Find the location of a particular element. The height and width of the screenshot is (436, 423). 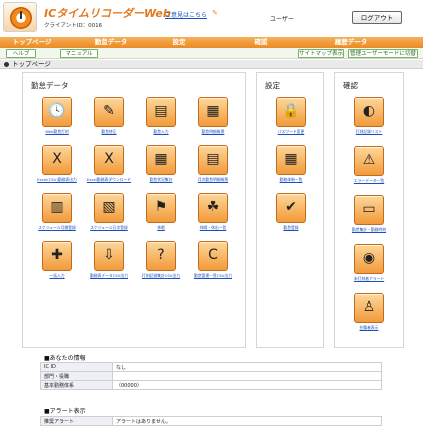

attendance-tile-5: X Excel勤務表ダウンロード is located at coordinates (109, 169).